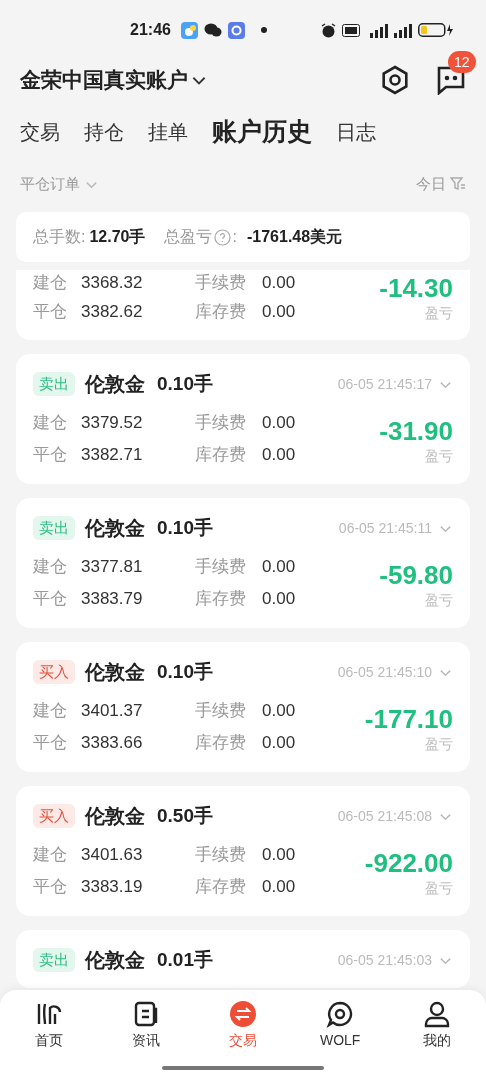 This screenshot has width=486, height=1080. Describe the element at coordinates (262, 132) in the screenshot. I see `tab: 账户历史` at that location.